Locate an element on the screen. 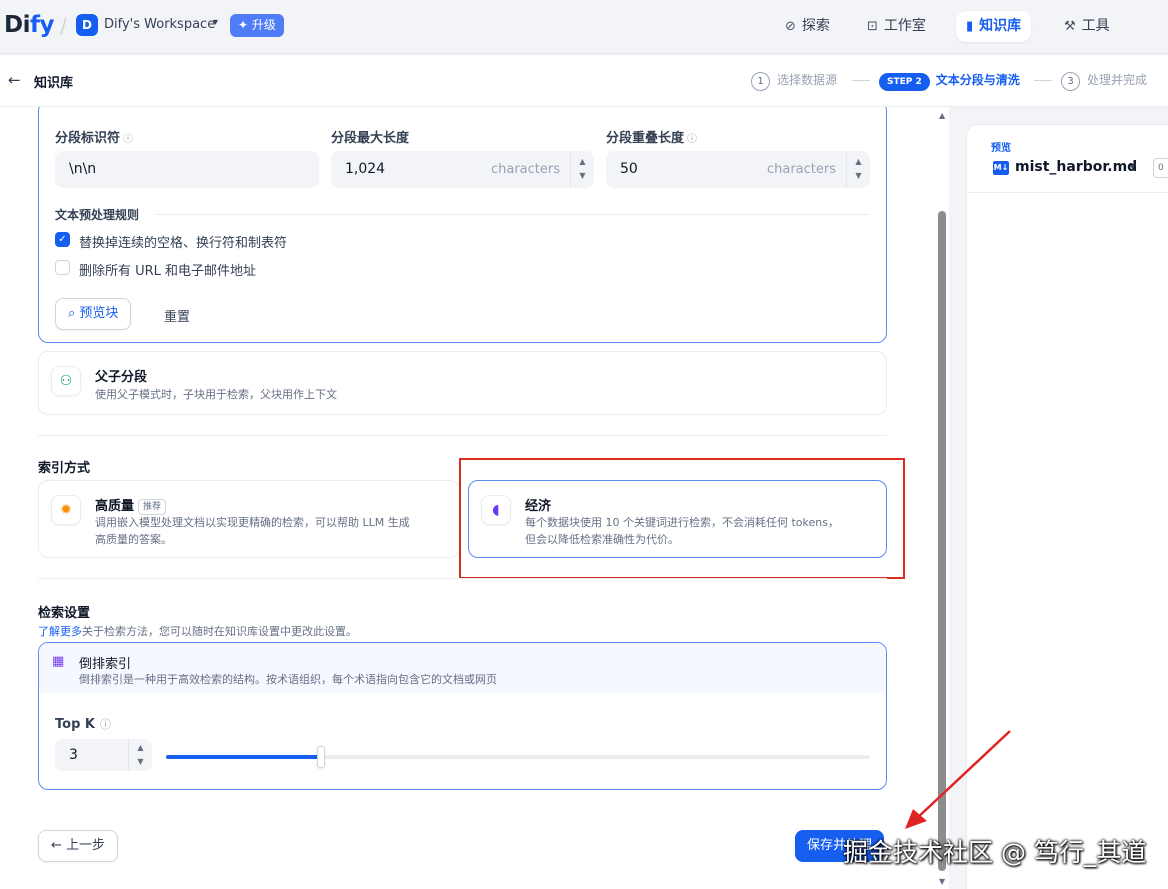 The image size is (1168, 889). overlap-input: 50 characters ▲ ▼ is located at coordinates (738, 169).